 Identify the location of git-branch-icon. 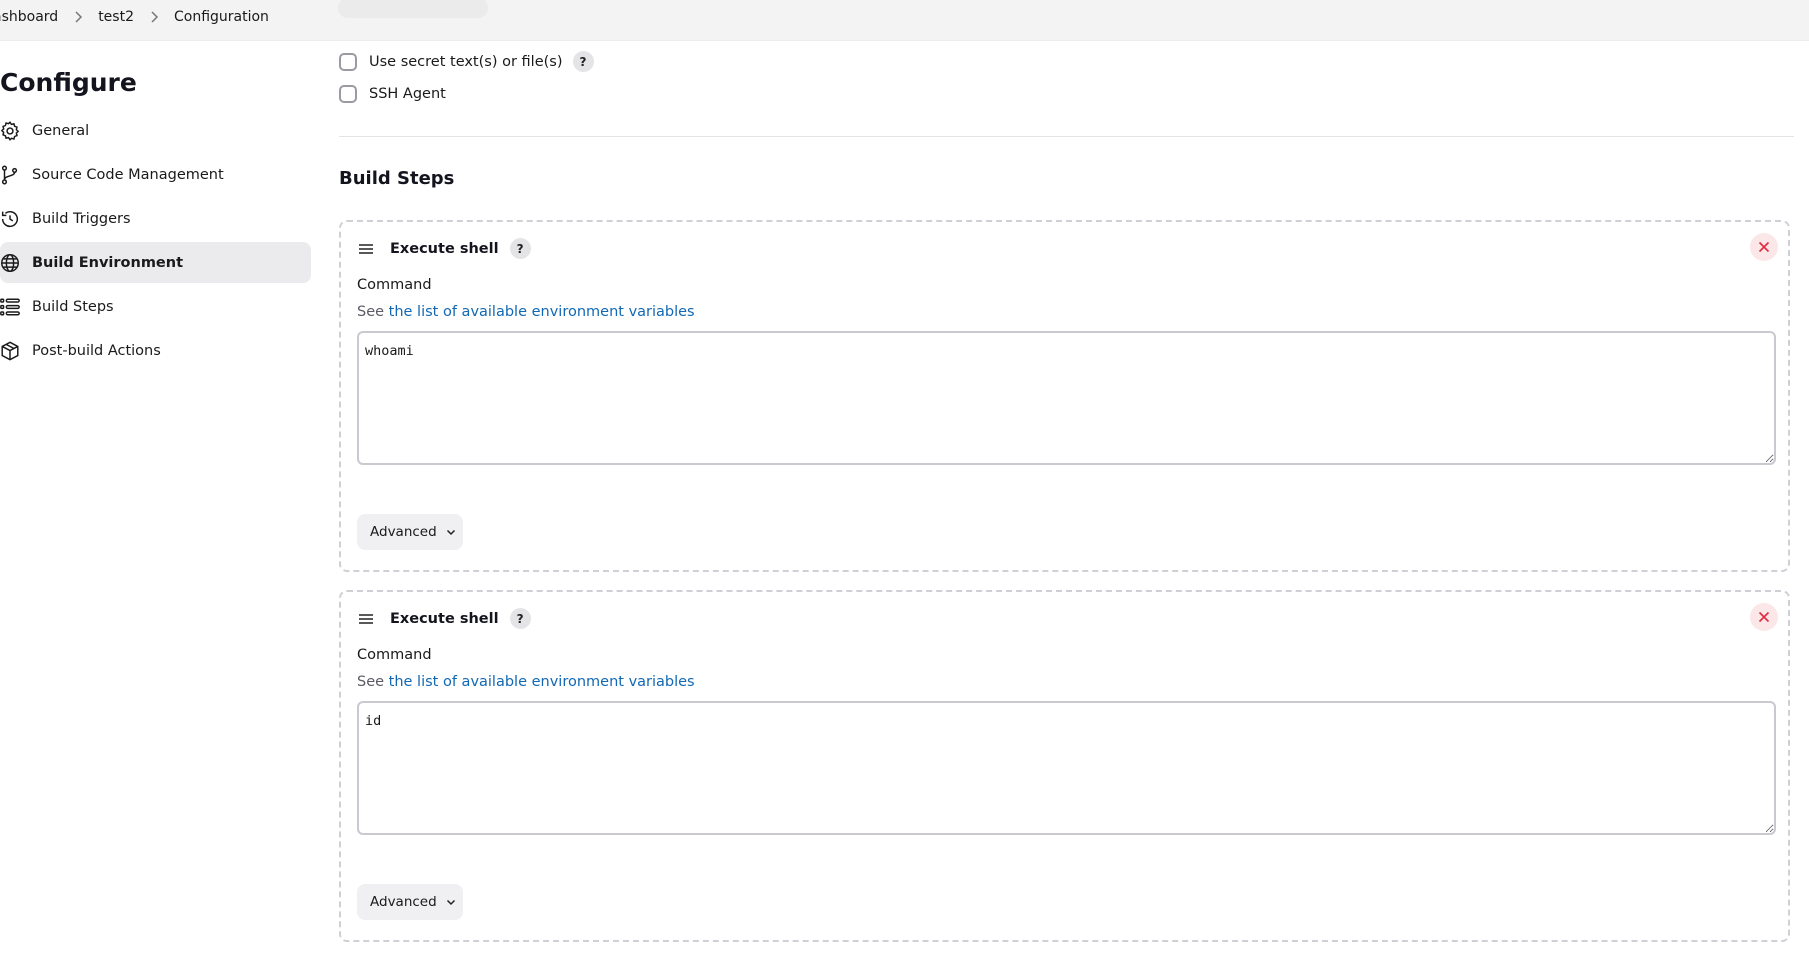
(9, 174).